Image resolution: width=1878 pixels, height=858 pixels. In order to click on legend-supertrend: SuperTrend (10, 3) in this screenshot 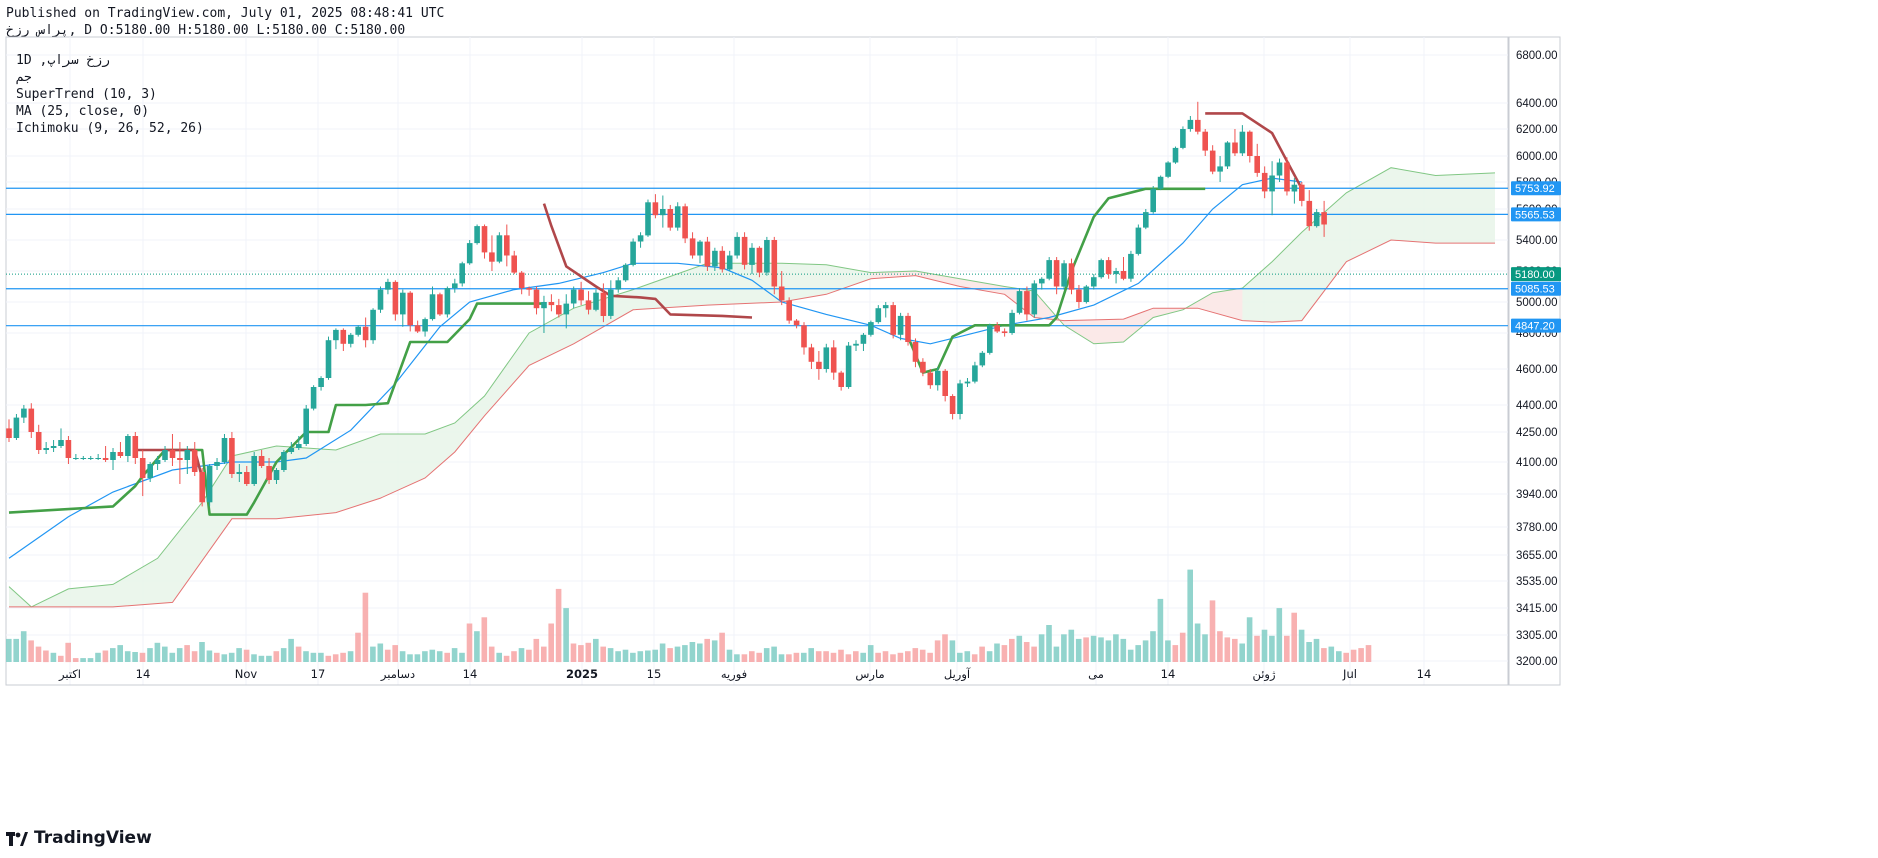, I will do `click(110, 94)`.